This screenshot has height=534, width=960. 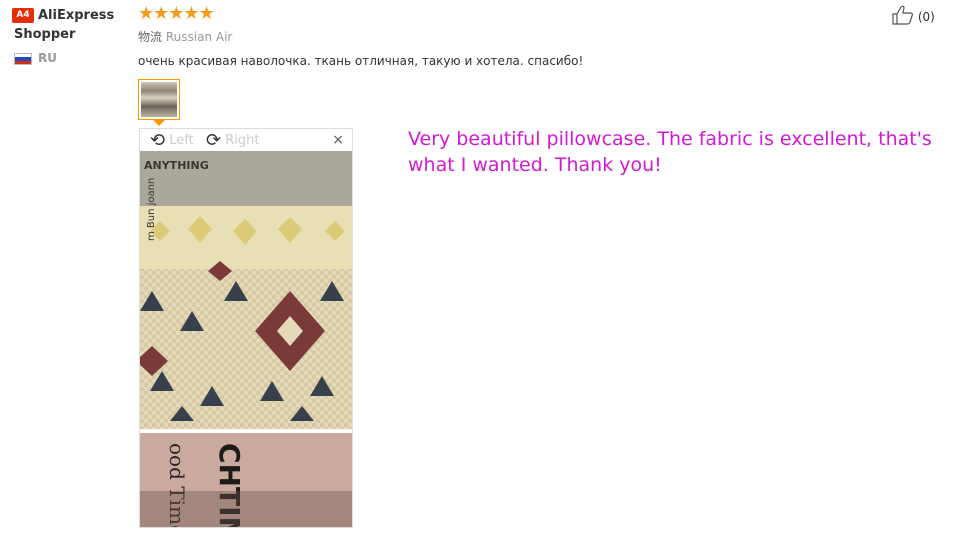 I want to click on rotate-right-icon: ⟳, so click(x=214, y=140).